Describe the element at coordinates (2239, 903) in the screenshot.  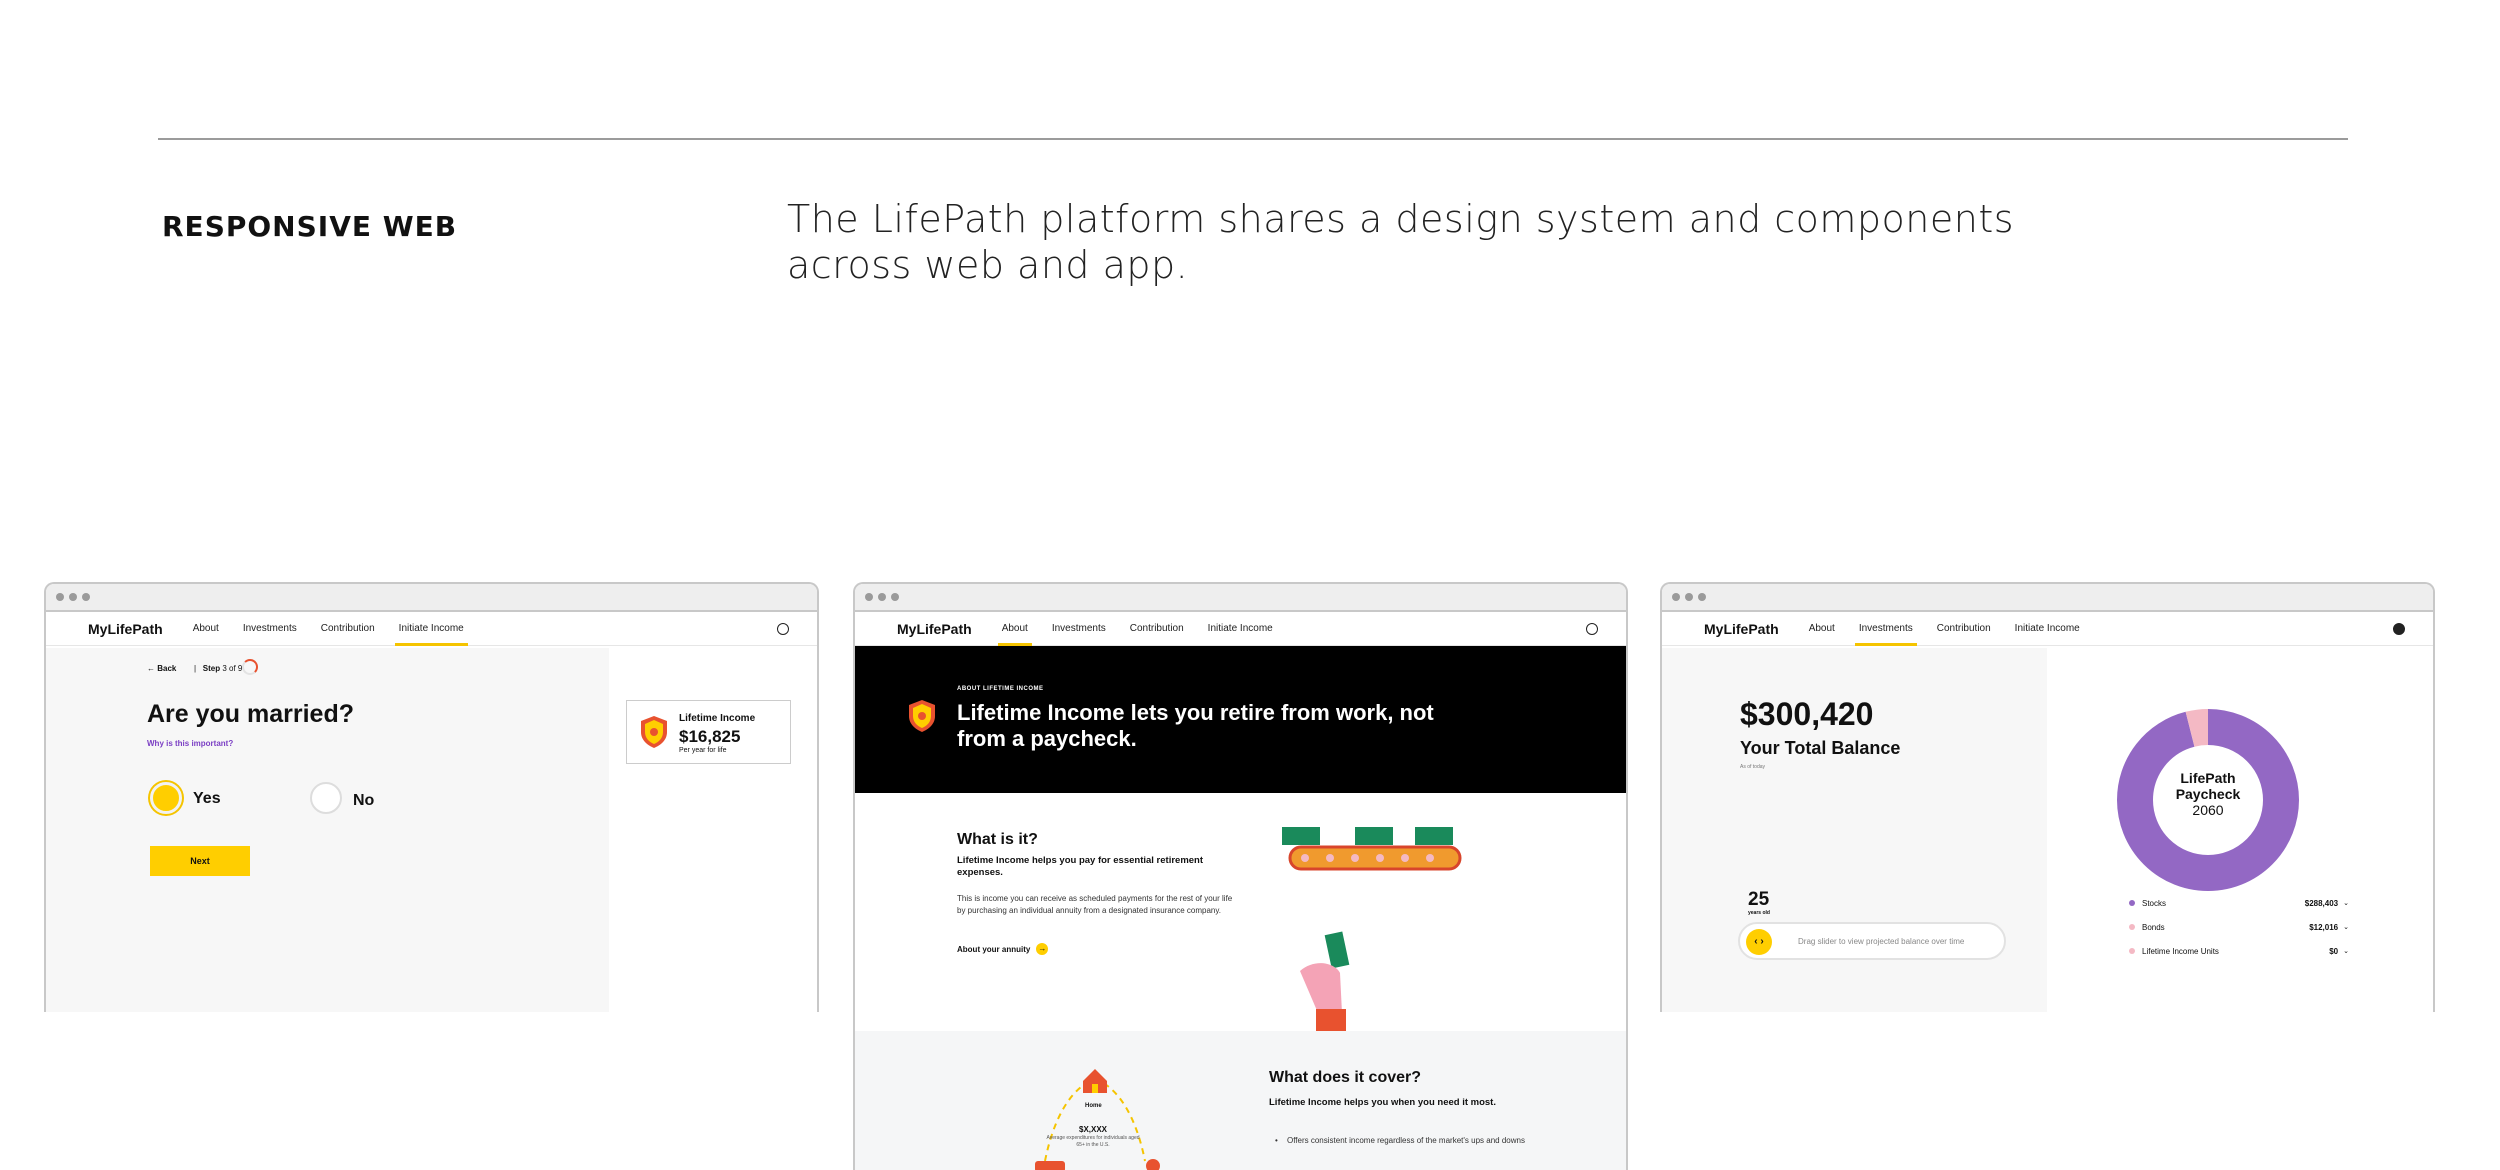
I see `legend-row-stocks: Stocks $288,403 ⌄` at that location.